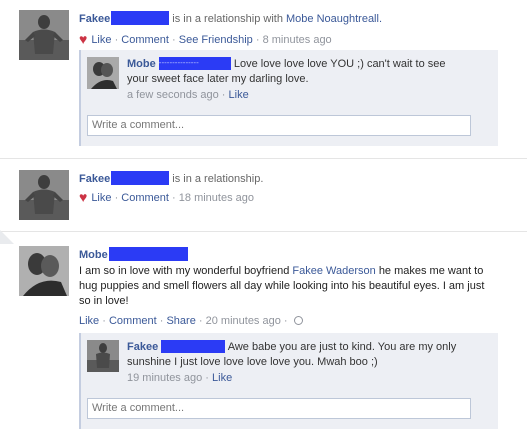  What do you see at coordinates (173, 95) in the screenshot?
I see `timestamp: a few seconds ago` at bounding box center [173, 95].